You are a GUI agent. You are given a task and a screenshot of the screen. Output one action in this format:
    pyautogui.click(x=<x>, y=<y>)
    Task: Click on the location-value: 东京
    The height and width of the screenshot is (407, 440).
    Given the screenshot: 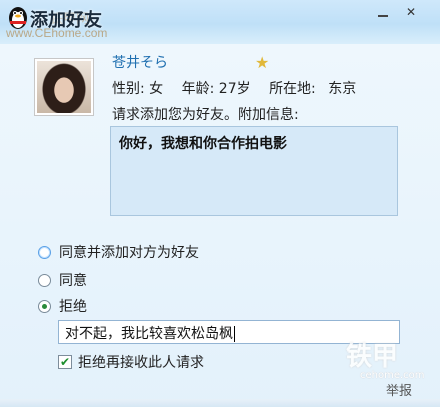 What is the action you would take?
    pyautogui.click(x=342, y=89)
    